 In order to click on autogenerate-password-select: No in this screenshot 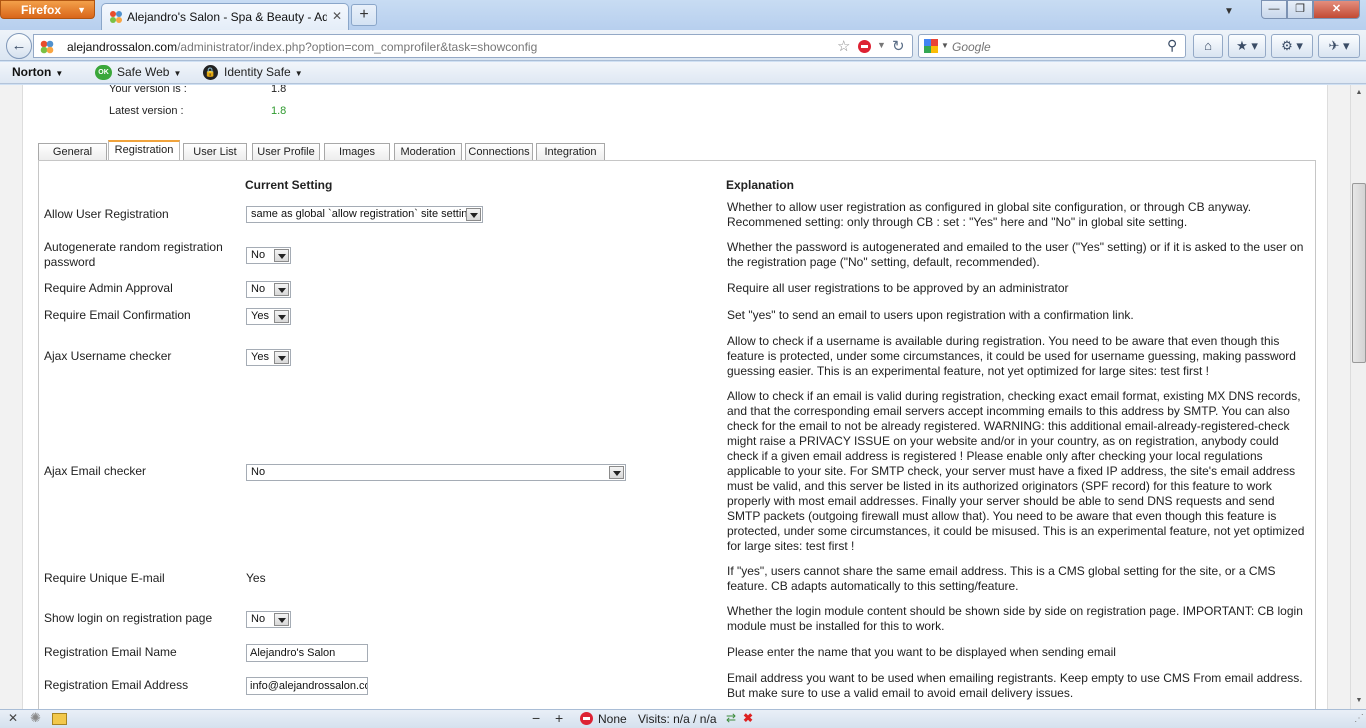, I will do `click(268, 255)`.